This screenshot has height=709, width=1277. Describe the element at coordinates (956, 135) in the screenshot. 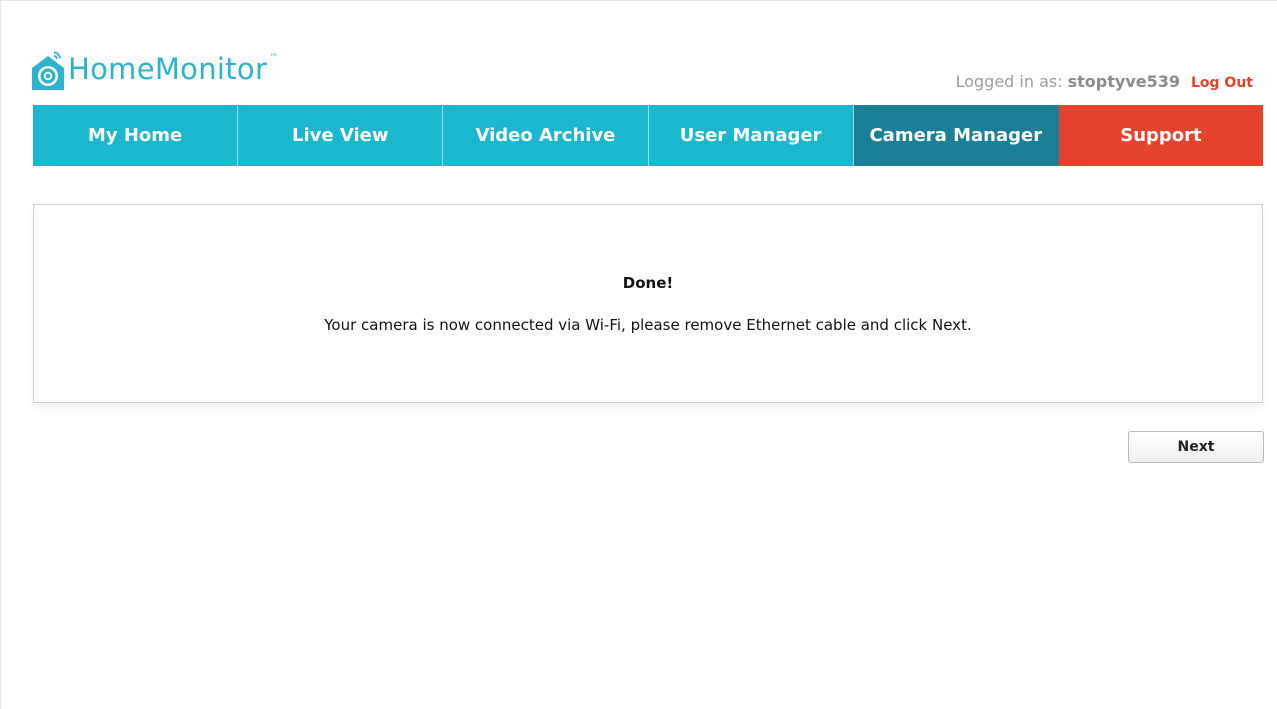

I see `nav-tab-camera-manager: Camera Manager` at that location.